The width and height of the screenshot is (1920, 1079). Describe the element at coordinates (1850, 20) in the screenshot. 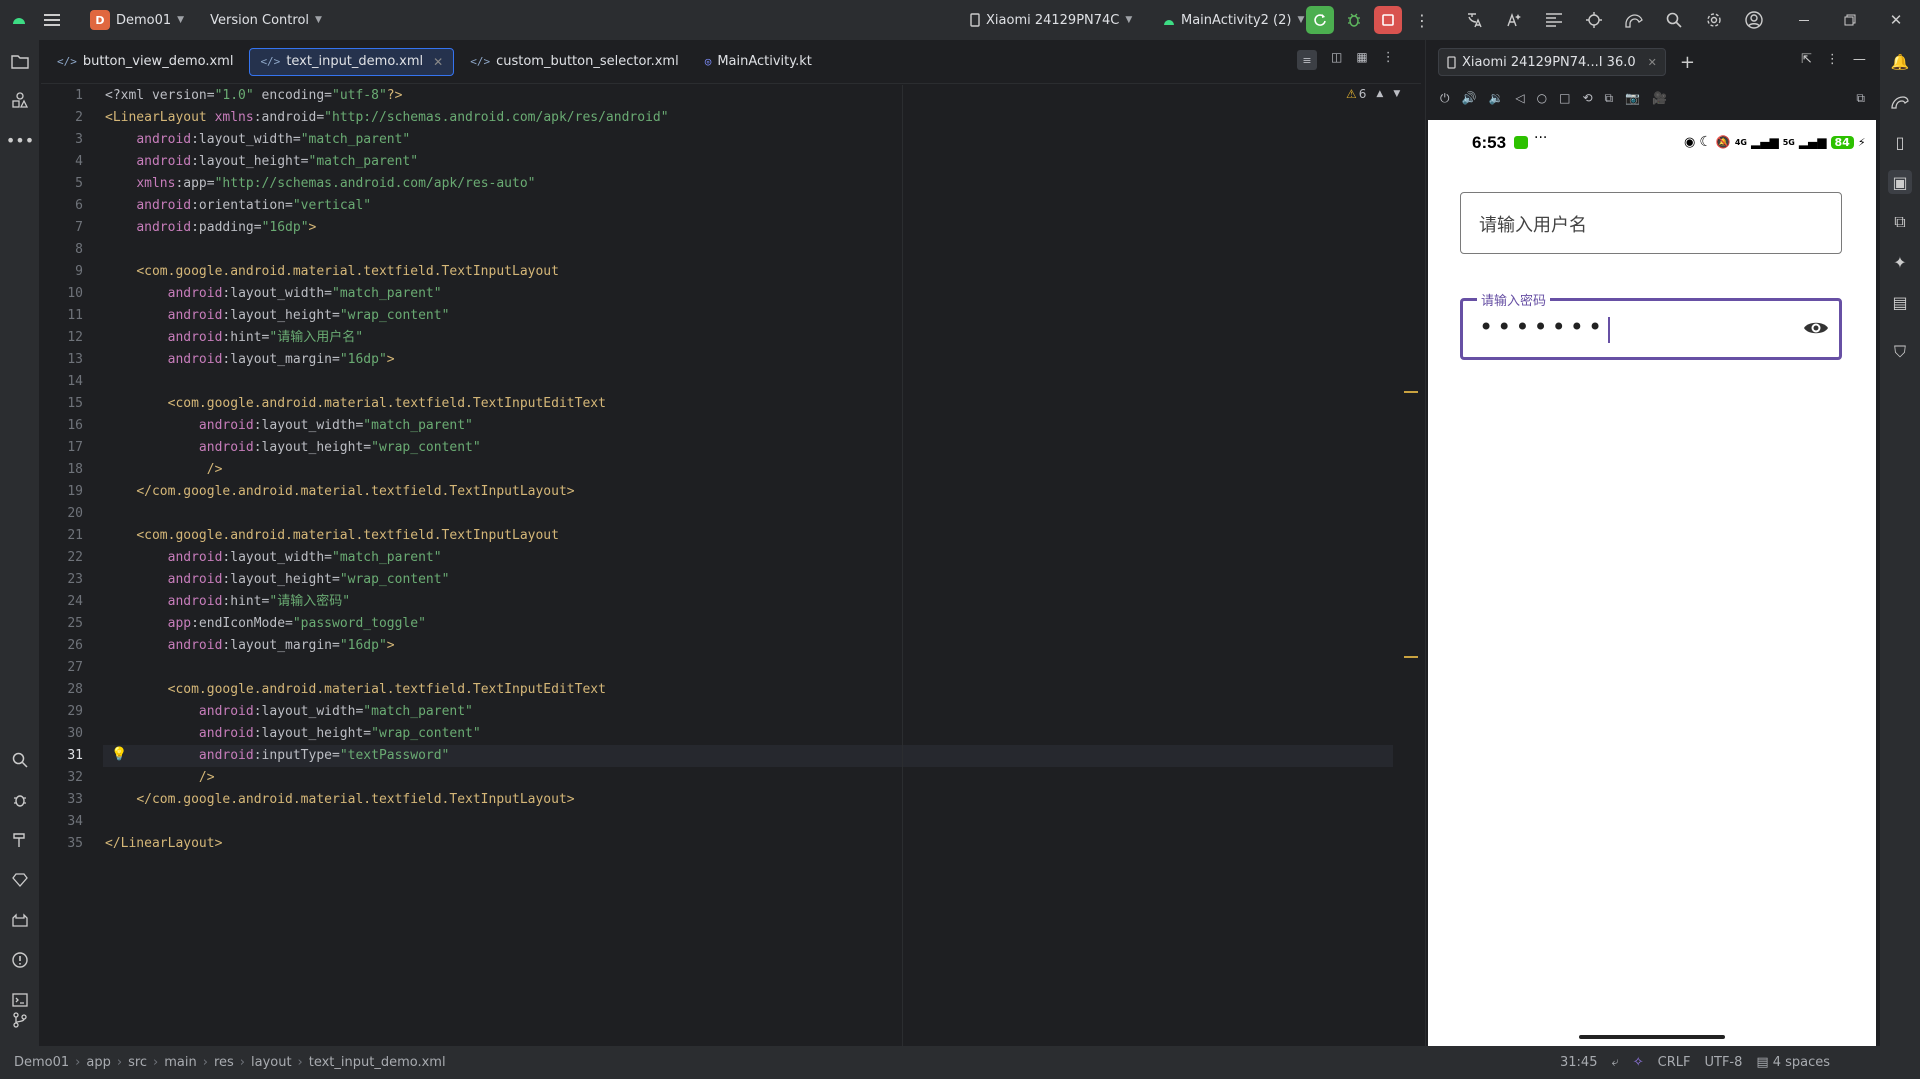

I see `restore-button` at that location.